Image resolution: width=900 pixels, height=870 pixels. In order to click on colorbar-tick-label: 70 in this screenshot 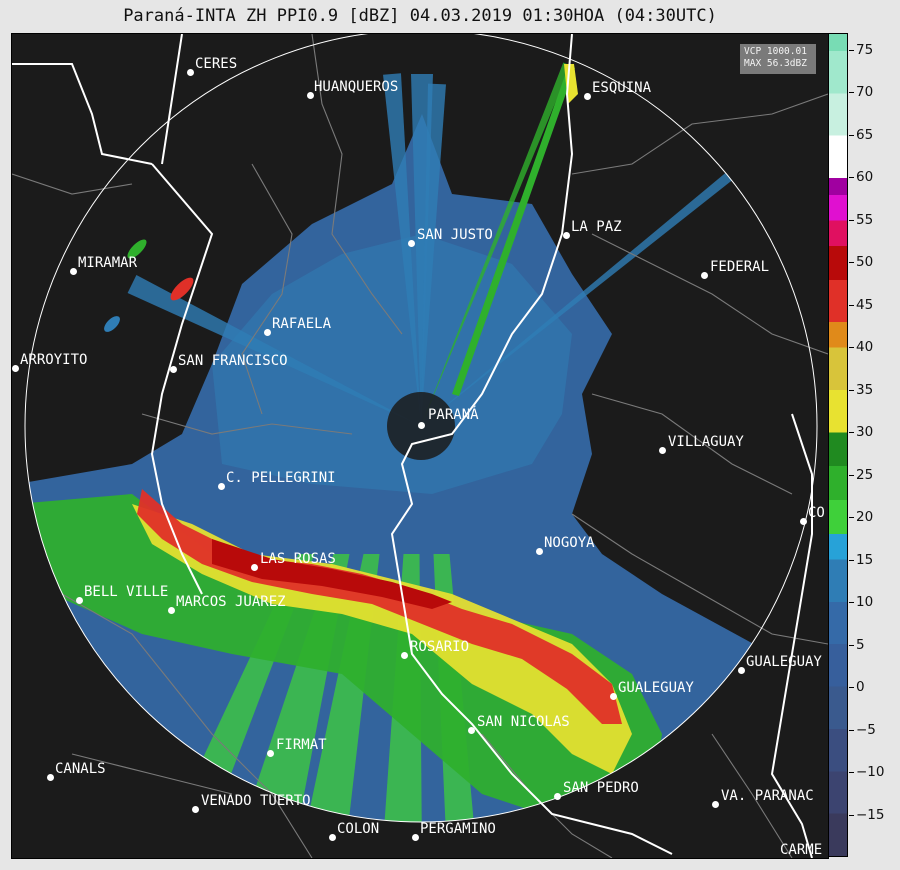, I will do `click(865, 92)`.